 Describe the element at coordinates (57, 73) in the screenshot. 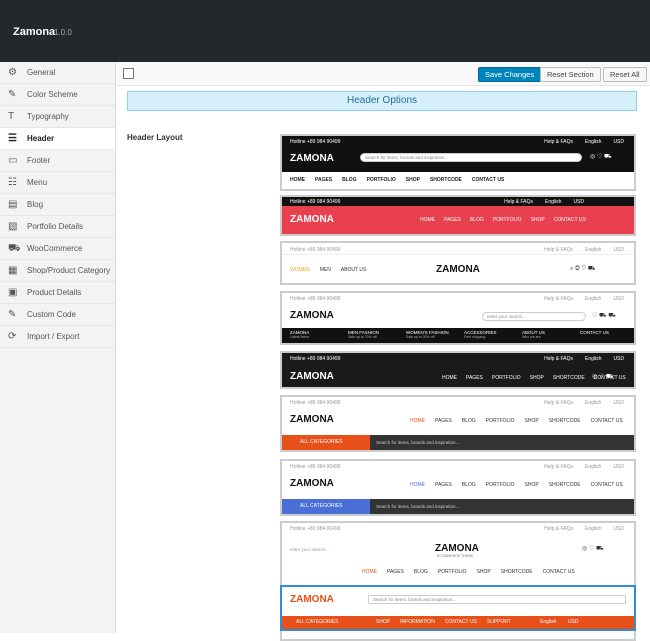

I see `sidebar-item-general: ⚙ General` at that location.